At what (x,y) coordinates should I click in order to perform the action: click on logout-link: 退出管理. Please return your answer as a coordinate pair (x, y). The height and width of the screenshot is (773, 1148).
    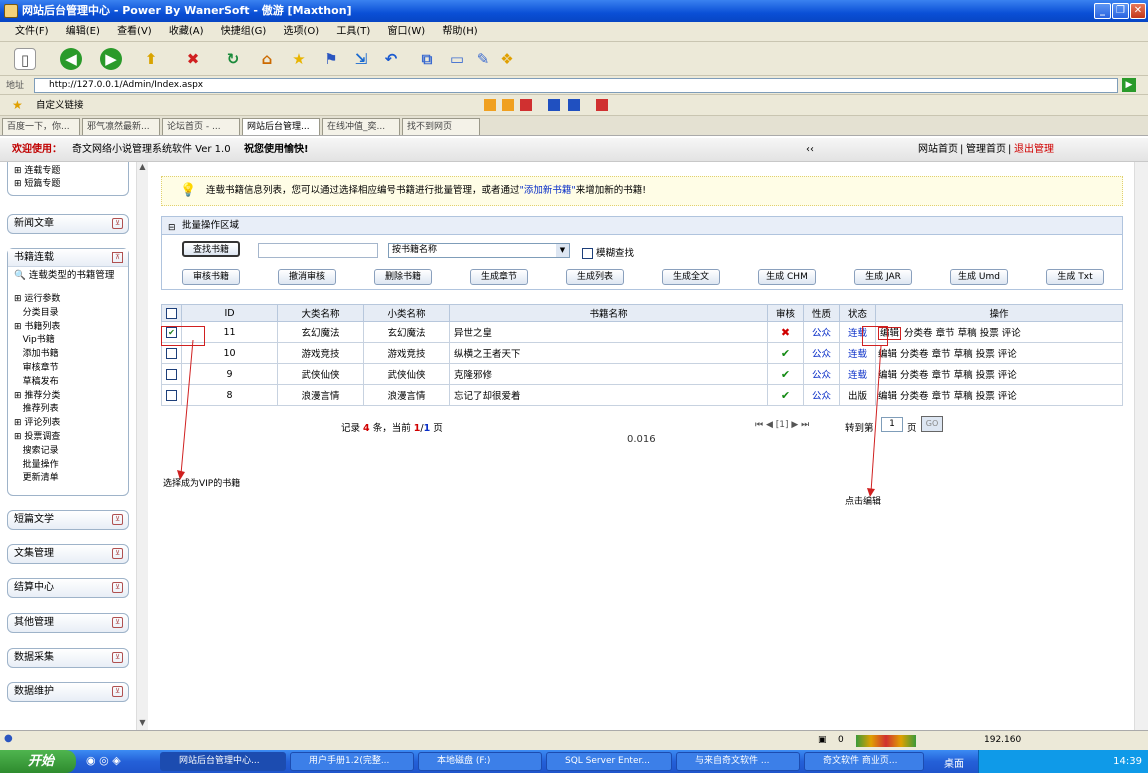
    Looking at the image, I should click on (1034, 150).